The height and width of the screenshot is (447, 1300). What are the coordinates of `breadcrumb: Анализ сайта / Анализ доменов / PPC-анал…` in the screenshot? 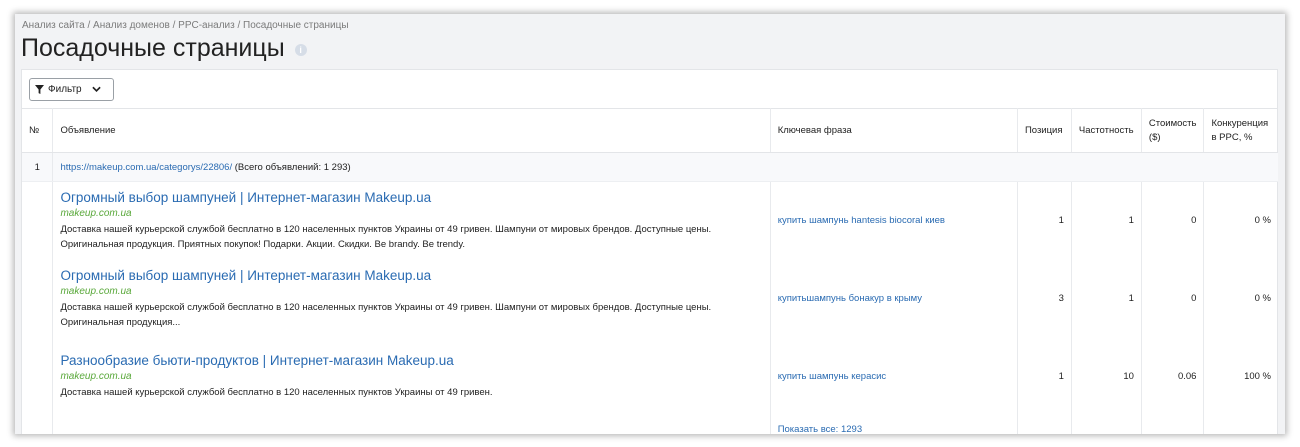 It's located at (185, 25).